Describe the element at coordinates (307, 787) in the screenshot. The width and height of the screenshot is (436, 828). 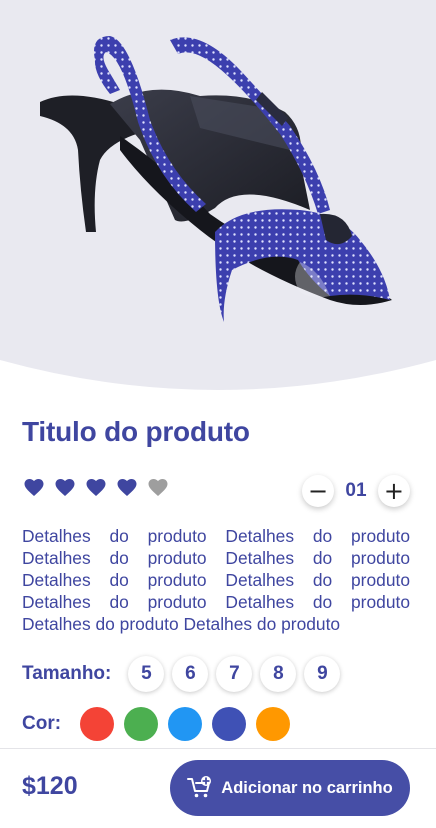
I see `add-to-cart-label: Adicionar no carrinho` at that location.